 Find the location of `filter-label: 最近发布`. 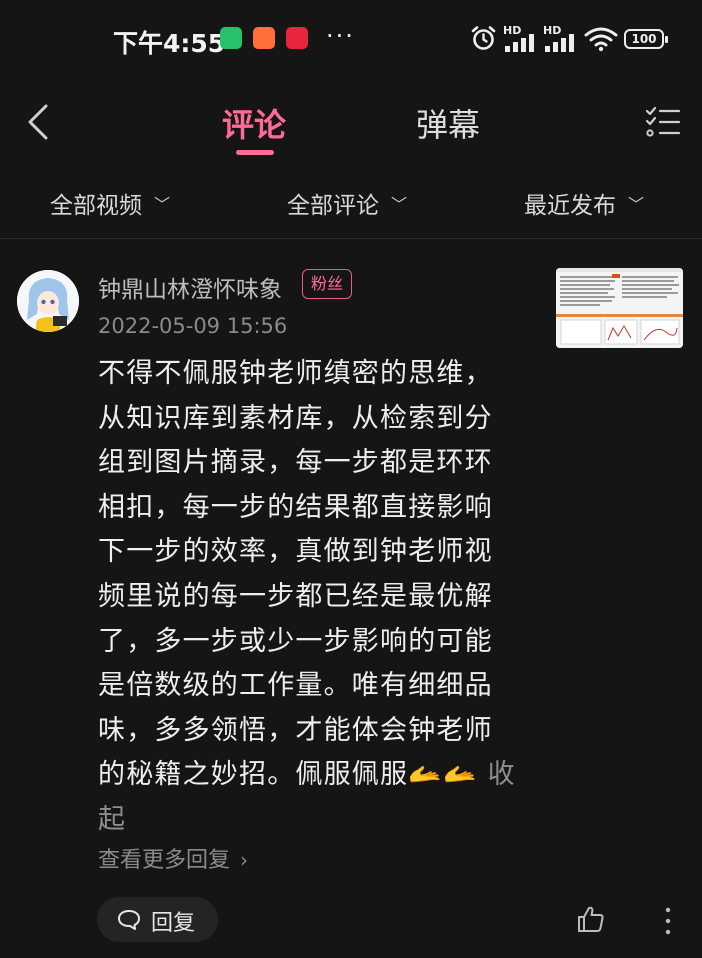

filter-label: 最近发布 is located at coordinates (570, 206).